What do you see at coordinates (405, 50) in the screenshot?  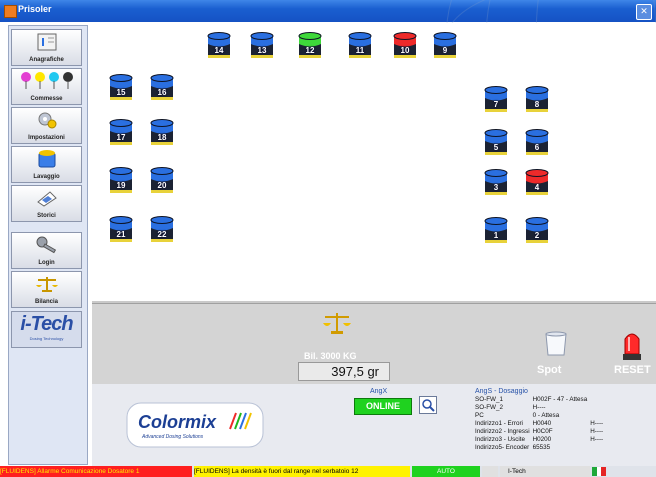 I see `drum-number: 10` at bounding box center [405, 50].